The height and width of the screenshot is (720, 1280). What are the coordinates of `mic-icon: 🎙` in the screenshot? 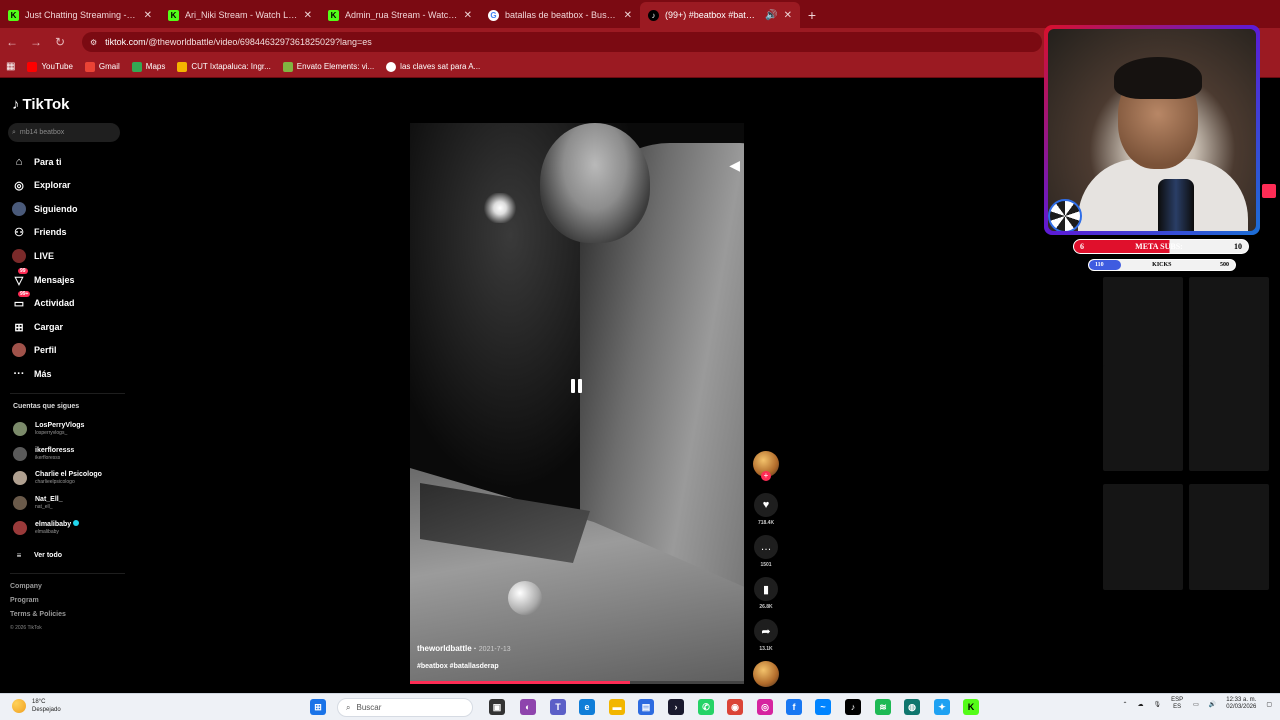 It's located at (1158, 704).